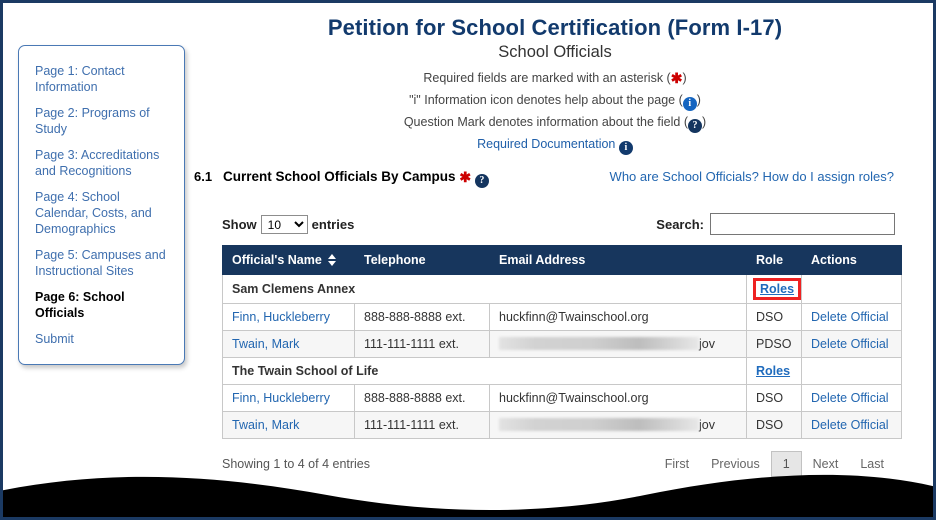  I want to click on sidebar-item-label: Page 5: Campuses and Instructional Sites, so click(100, 263).